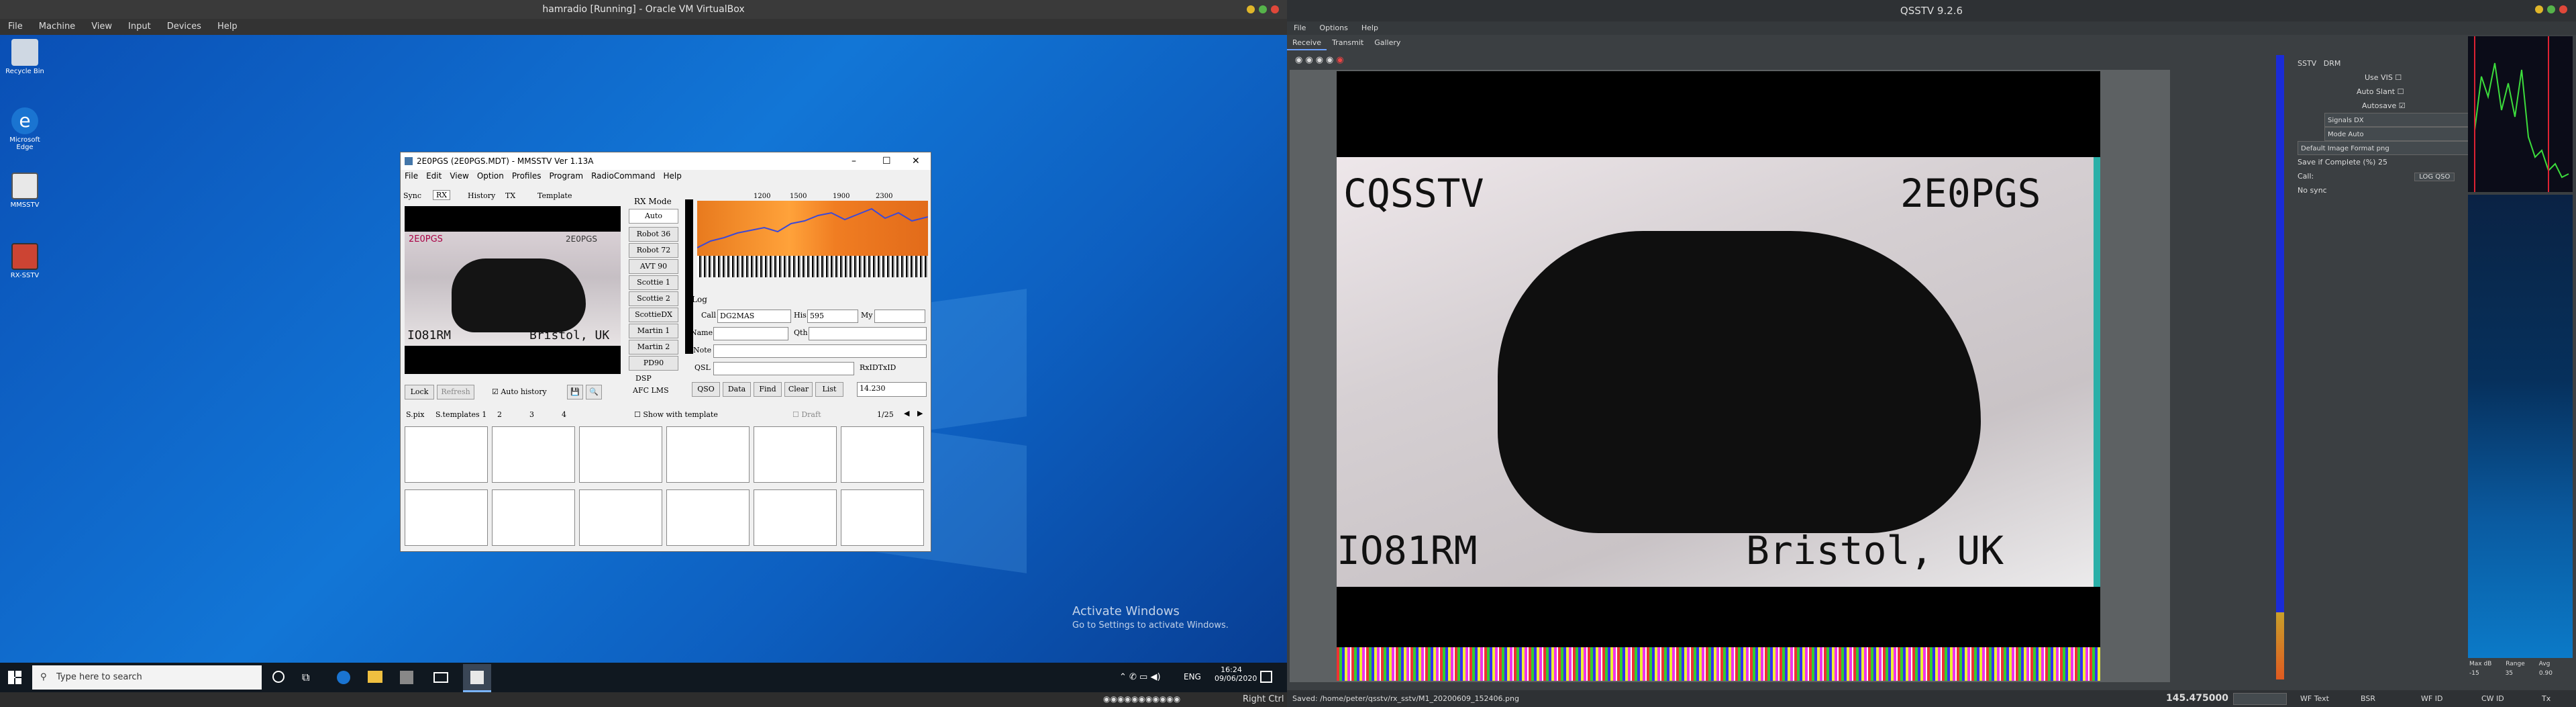 The image size is (2576, 707). Describe the element at coordinates (147, 677) in the screenshot. I see `taskbar-search: ⚲ Type here to search` at that location.